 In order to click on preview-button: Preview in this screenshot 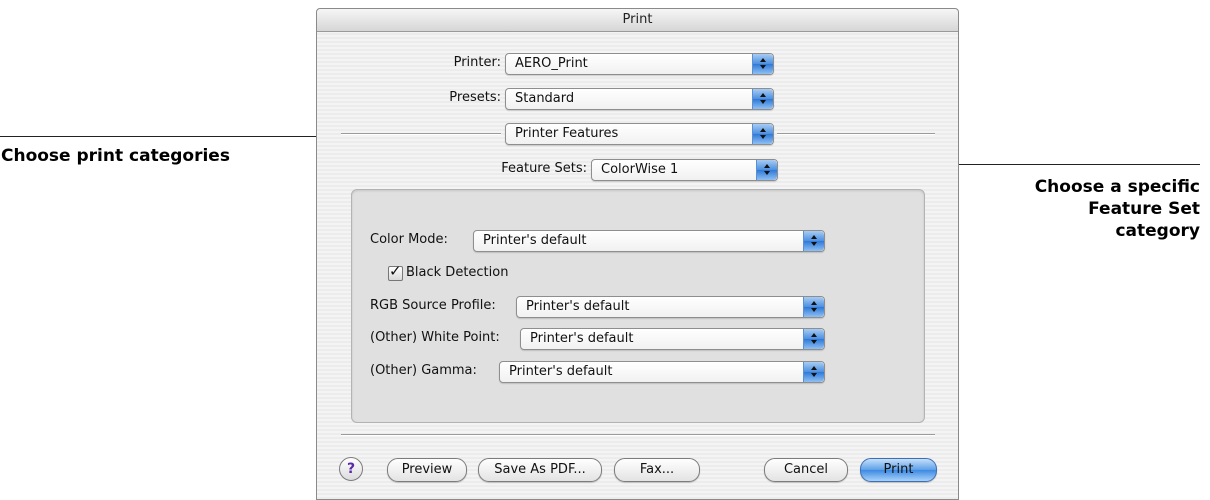, I will do `click(427, 470)`.